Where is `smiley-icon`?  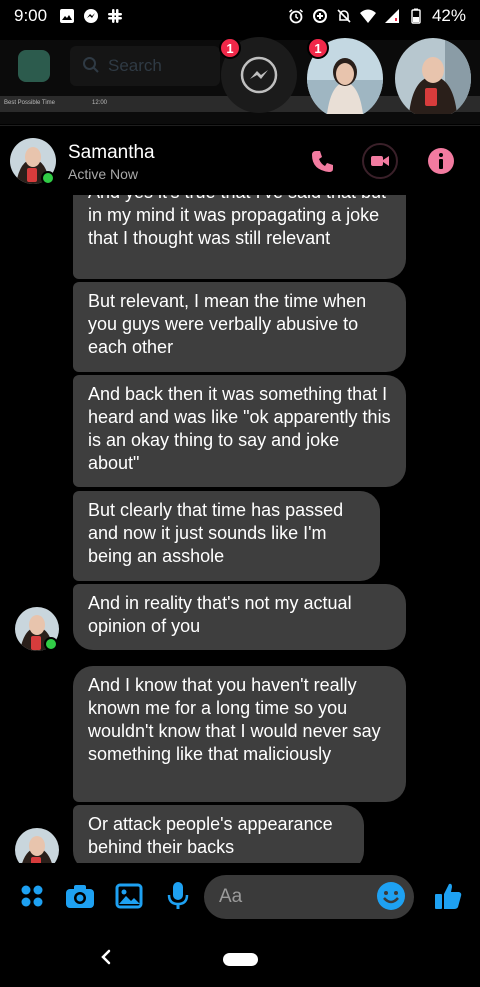
smiley-icon is located at coordinates (391, 896).